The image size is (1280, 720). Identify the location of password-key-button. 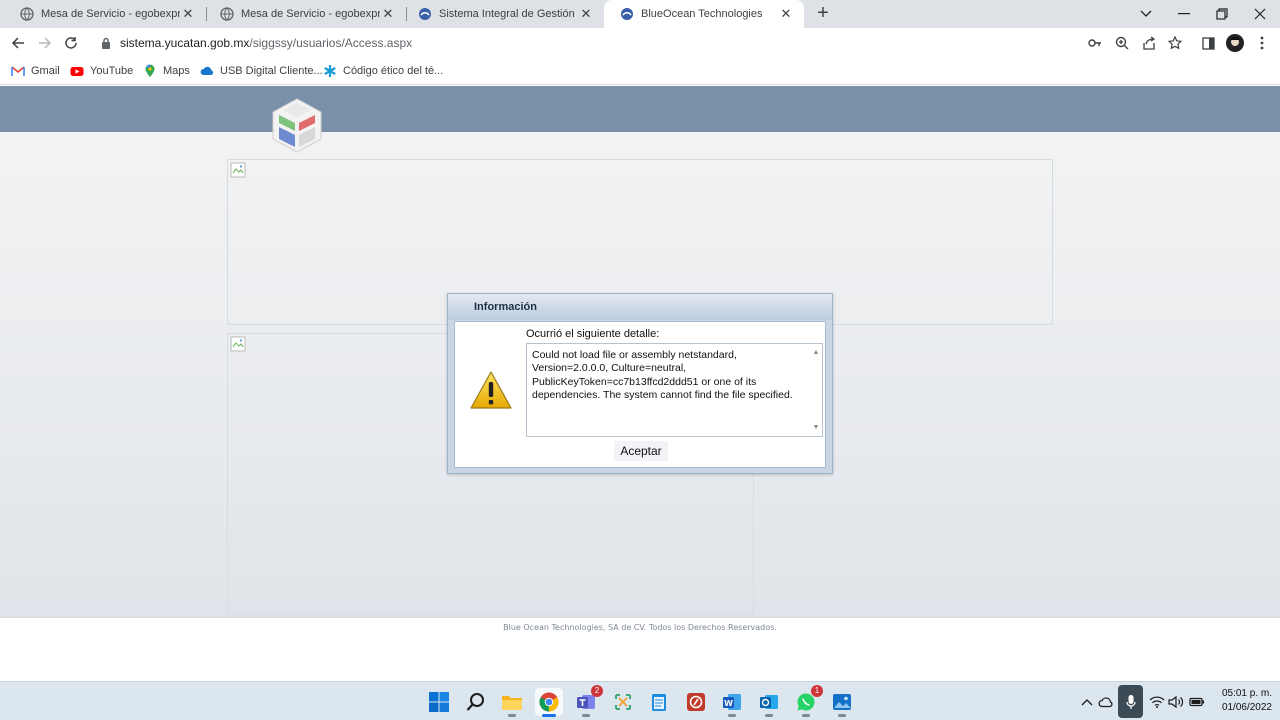
(1095, 43).